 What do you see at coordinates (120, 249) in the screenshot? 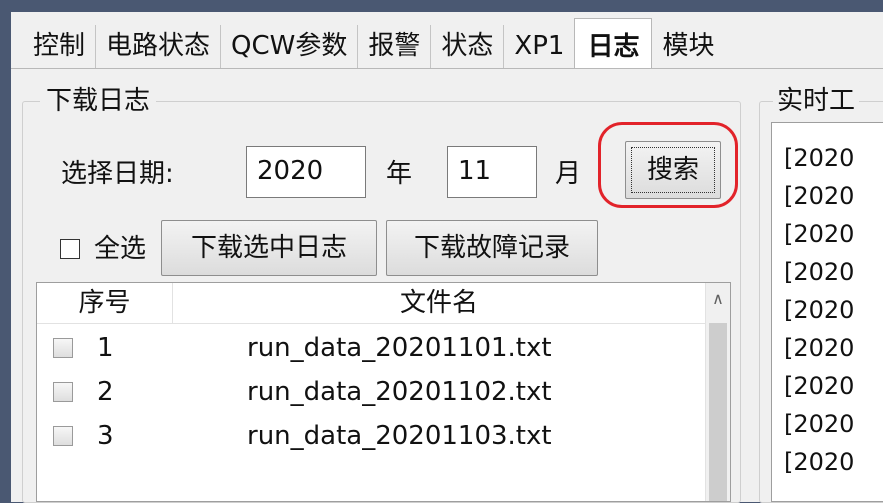
I see `select-all-label: 全选` at bounding box center [120, 249].